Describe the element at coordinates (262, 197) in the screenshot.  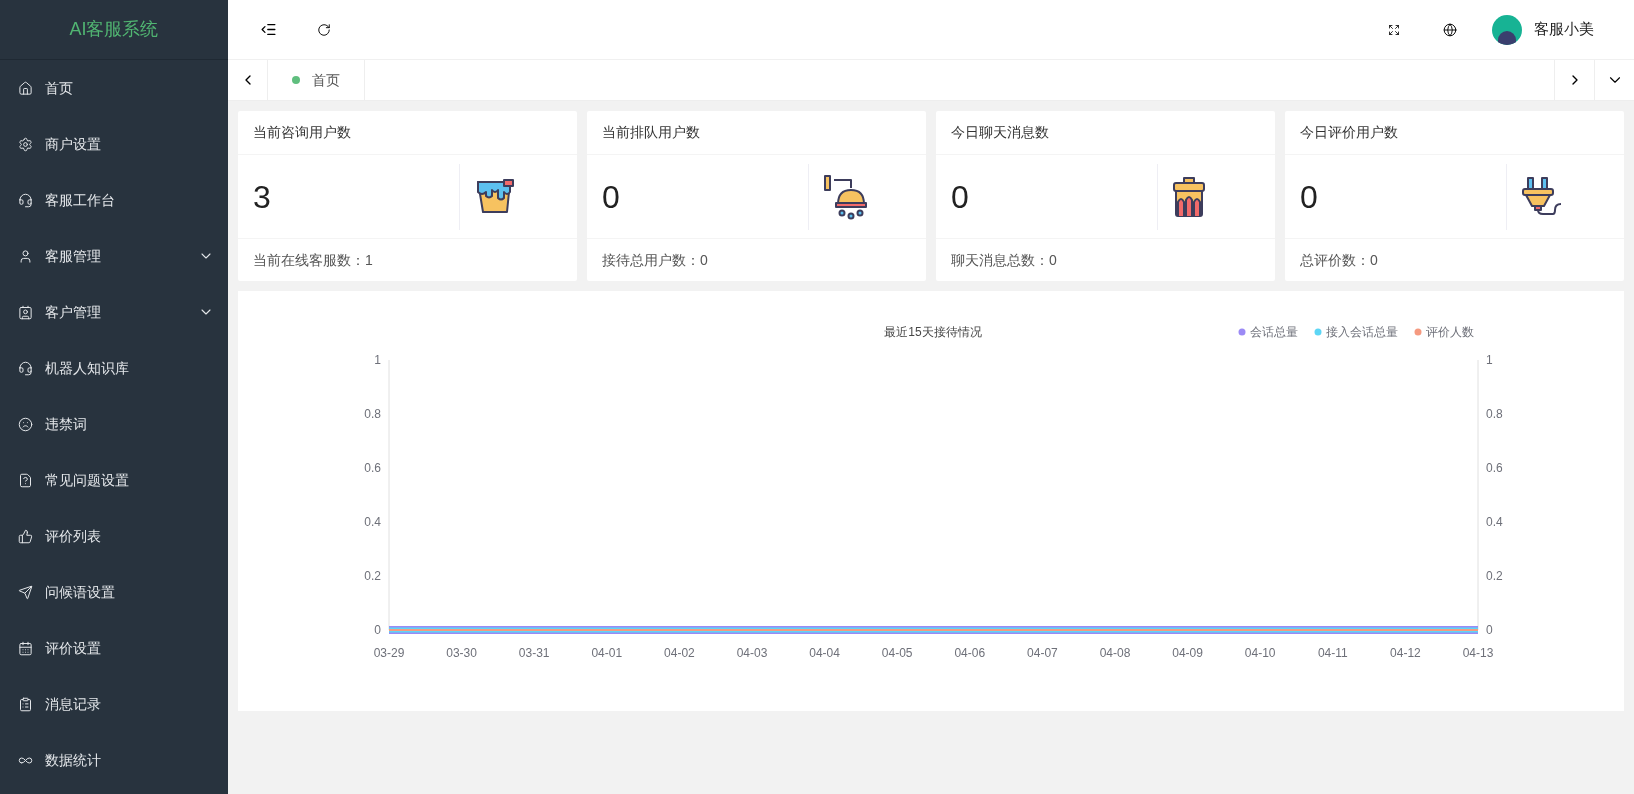
I see `stat-value: 3` at that location.